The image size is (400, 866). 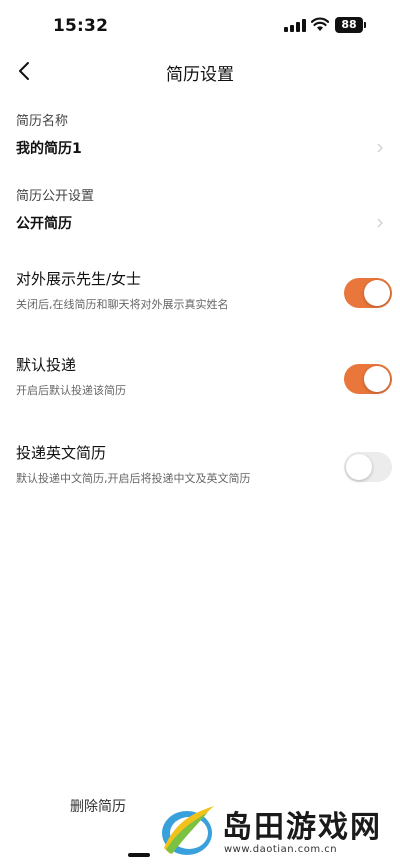 I want to click on default-delivery-toggle, so click(x=368, y=379).